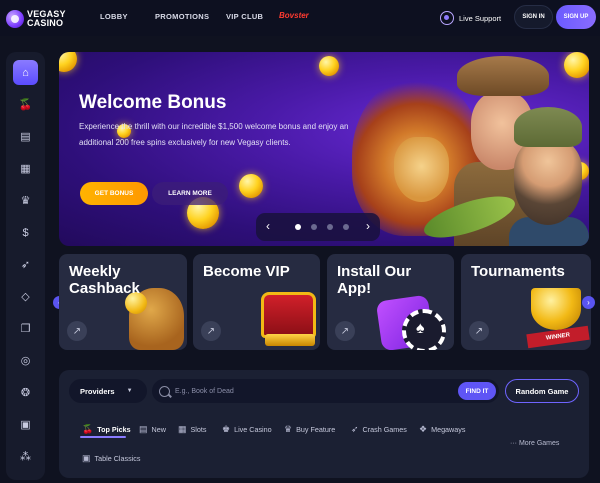 This screenshot has width=600, height=483. I want to click on sidebar-calculator-icon: ▣, so click(25, 424).